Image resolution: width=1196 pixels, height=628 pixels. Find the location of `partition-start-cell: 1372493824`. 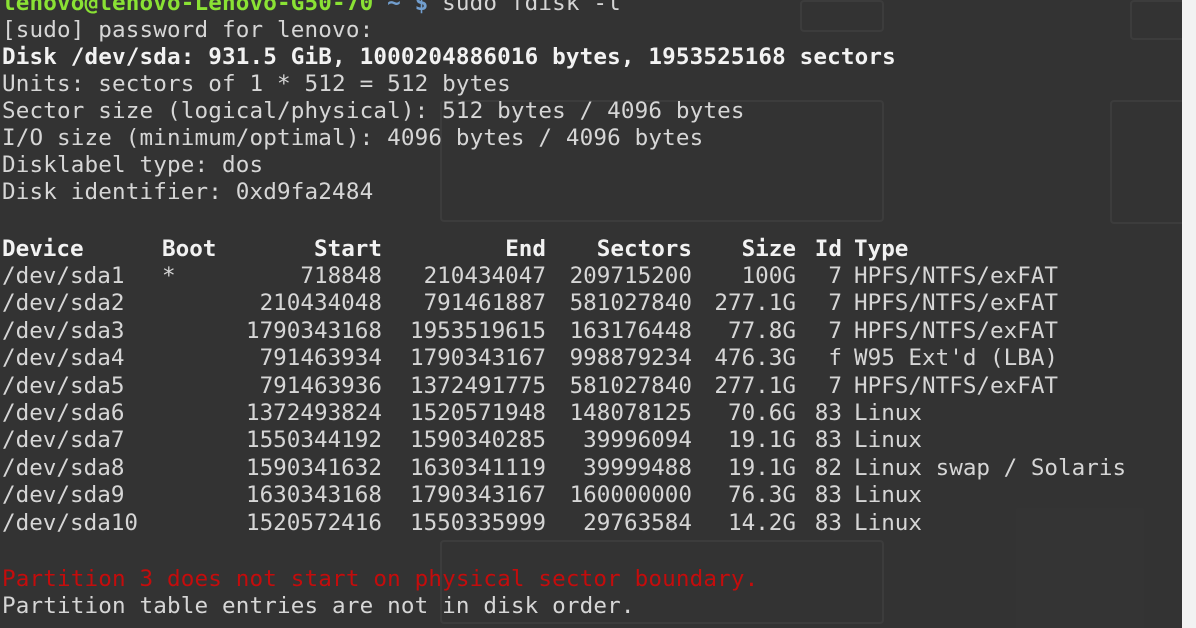

partition-start-cell: 1372493824 is located at coordinates (313, 413).